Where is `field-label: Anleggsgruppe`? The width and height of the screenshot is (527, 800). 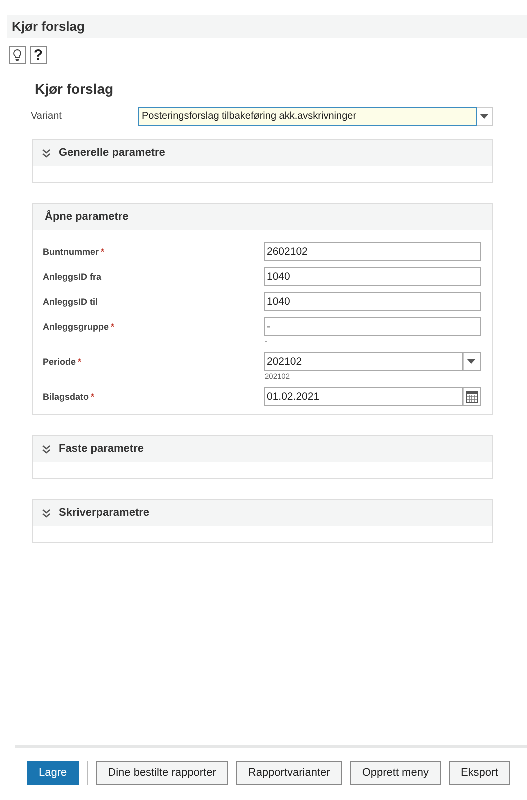
field-label: Anleggsgruppe is located at coordinates (76, 327).